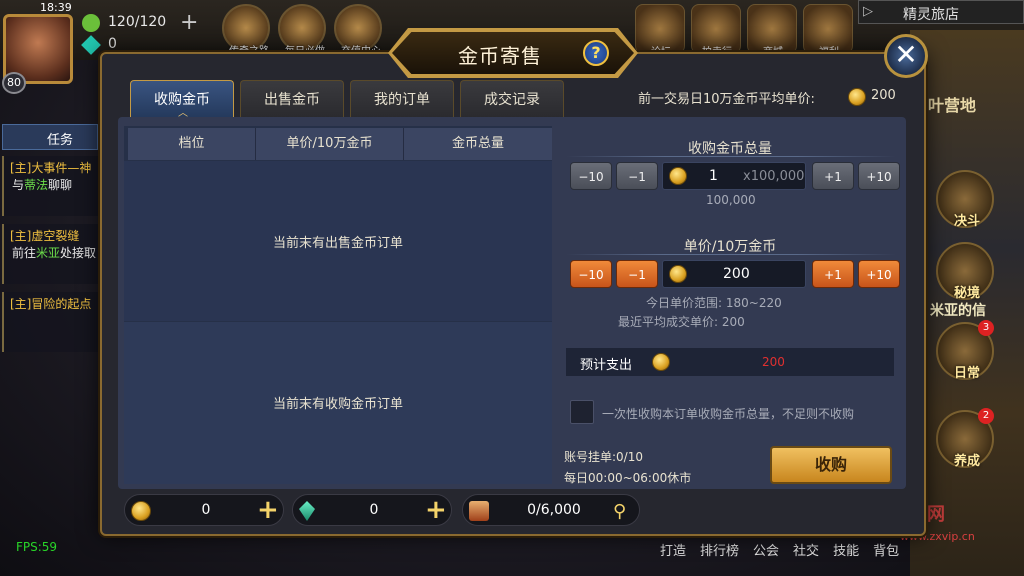  Describe the element at coordinates (831, 465) in the screenshot. I see `buy-button: 收购` at that location.